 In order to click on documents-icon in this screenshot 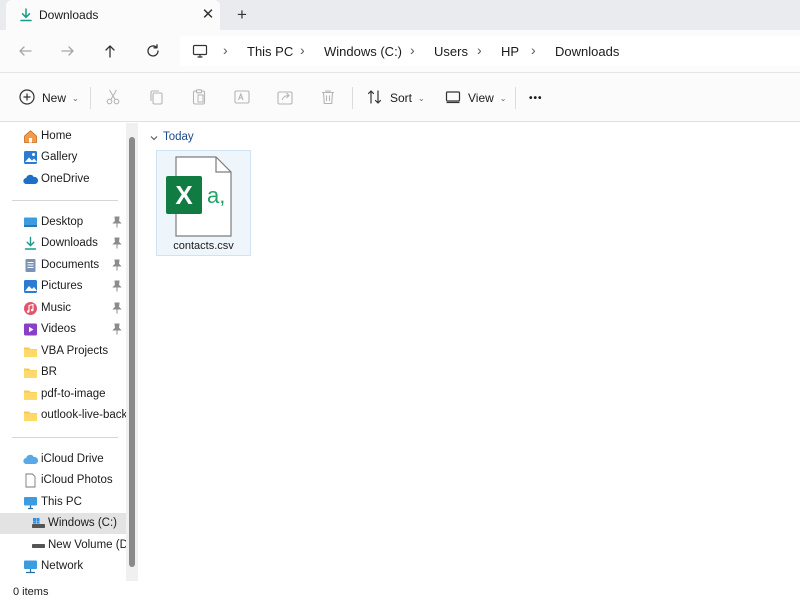, I will do `click(30, 265)`.